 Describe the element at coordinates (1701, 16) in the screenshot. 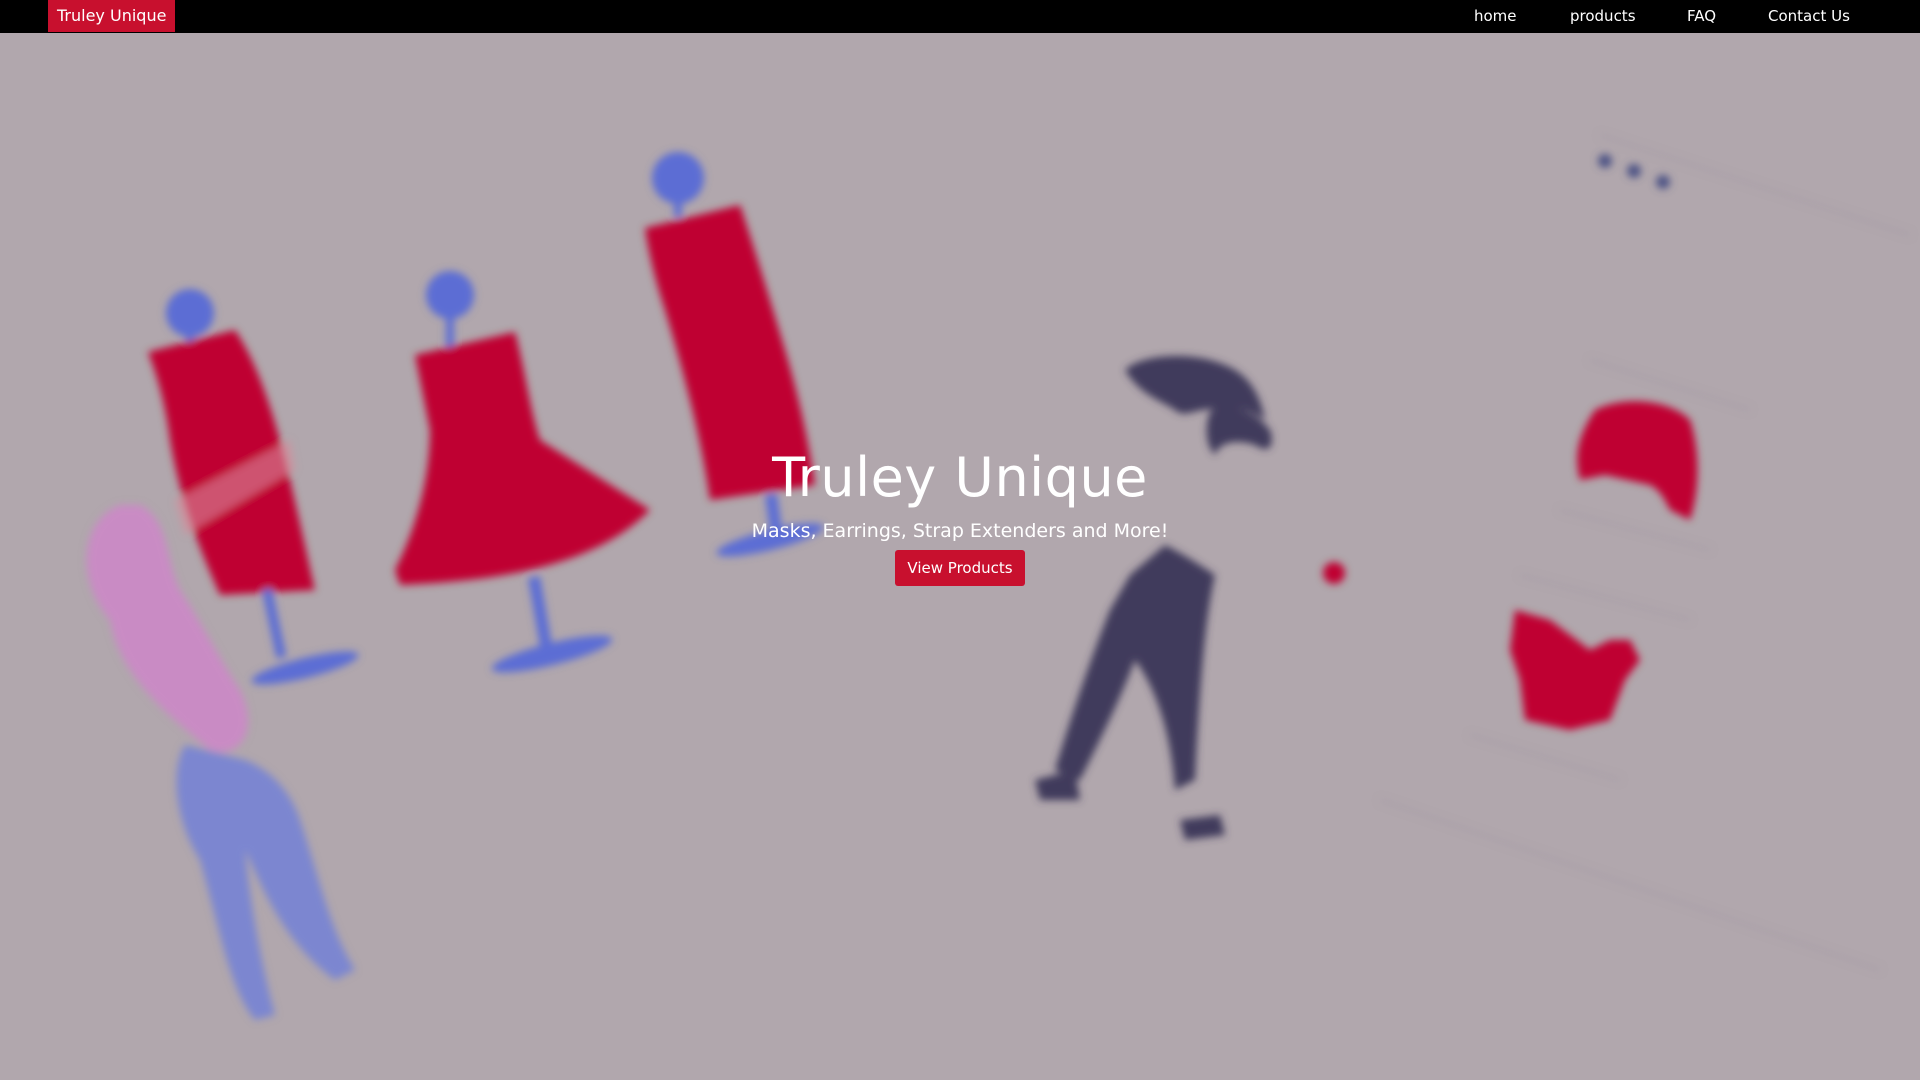

I see `nav-link-faq: FAQ` at that location.